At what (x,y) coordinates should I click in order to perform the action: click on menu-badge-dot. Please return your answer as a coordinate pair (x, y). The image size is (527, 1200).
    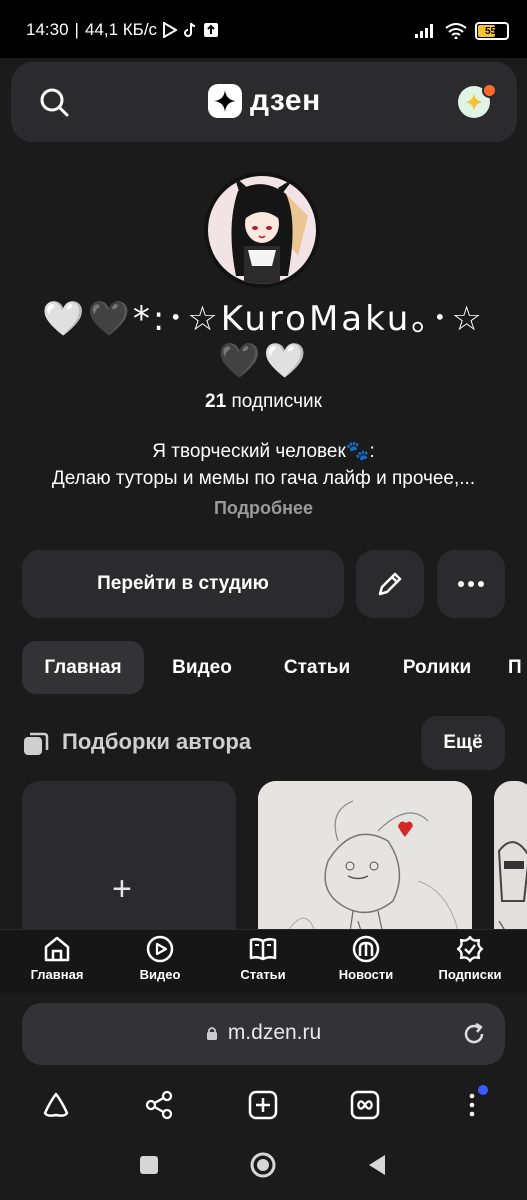
    Looking at the image, I should click on (483, 1090).